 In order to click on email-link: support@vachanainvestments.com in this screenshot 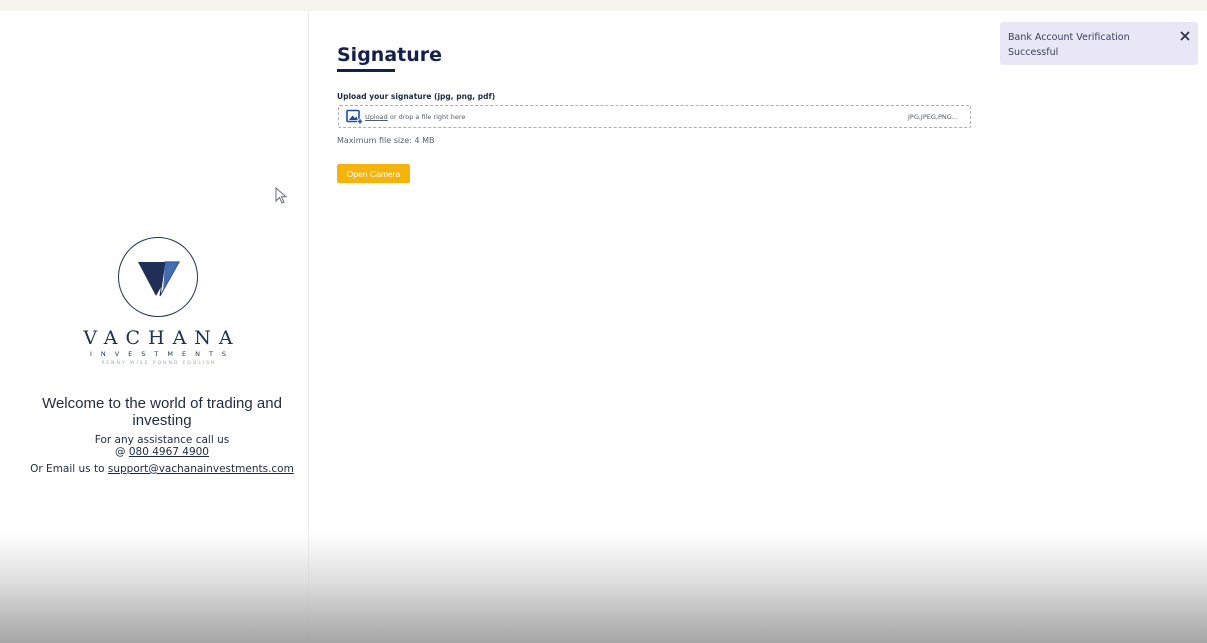, I will do `click(201, 469)`.